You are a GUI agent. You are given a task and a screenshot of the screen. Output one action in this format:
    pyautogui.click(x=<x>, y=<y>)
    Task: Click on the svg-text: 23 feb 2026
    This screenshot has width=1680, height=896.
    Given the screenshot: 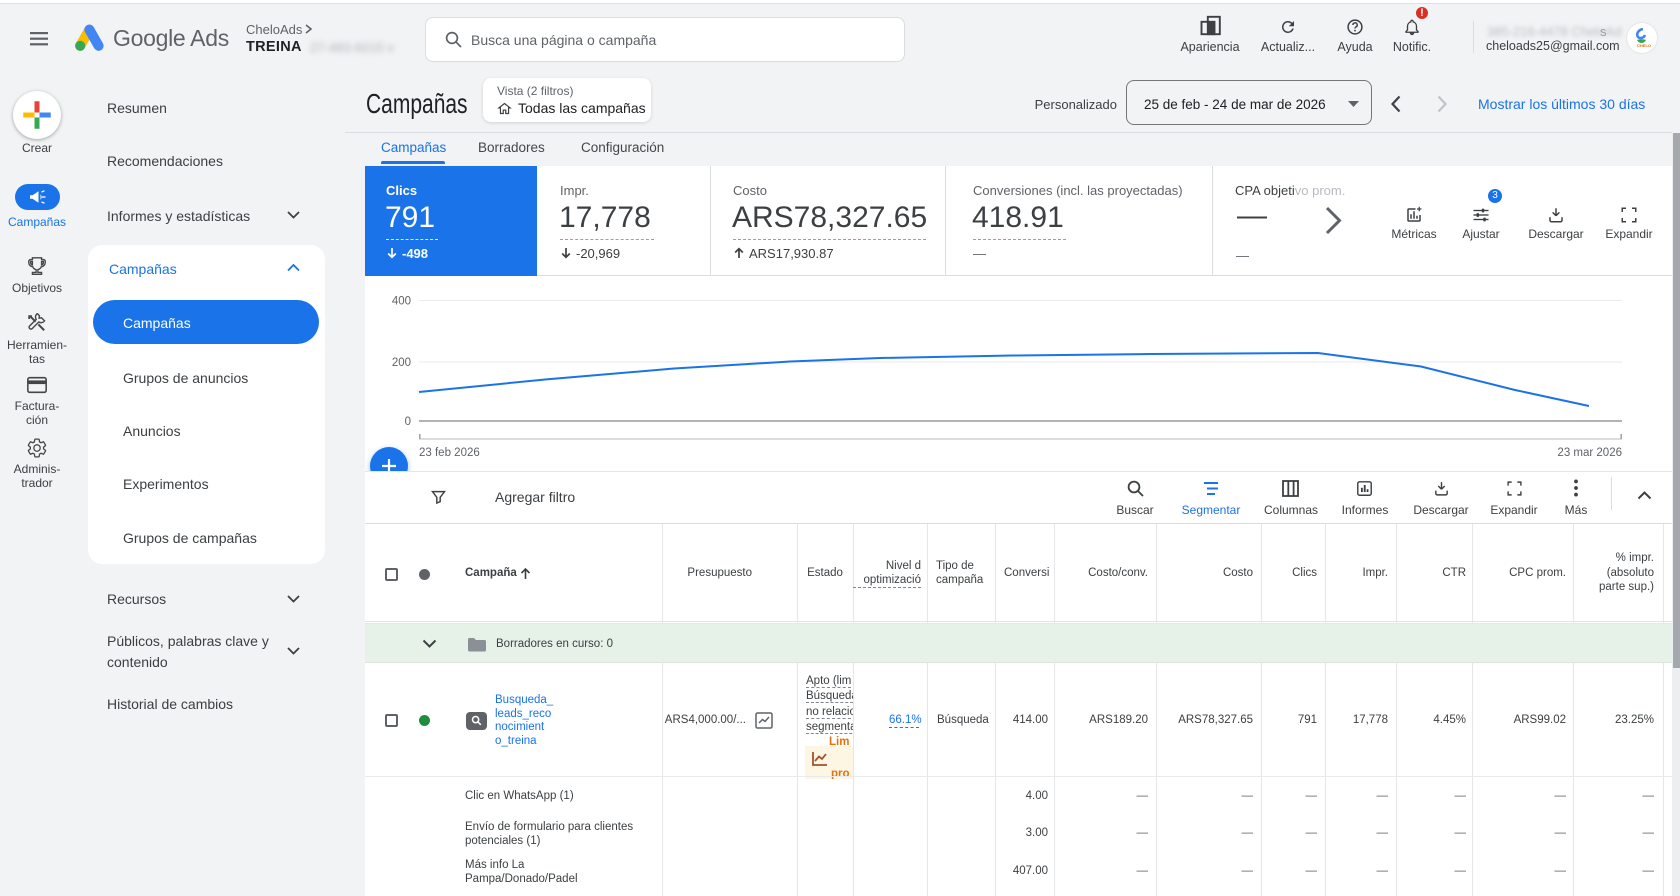 What is the action you would take?
    pyautogui.click(x=449, y=453)
    